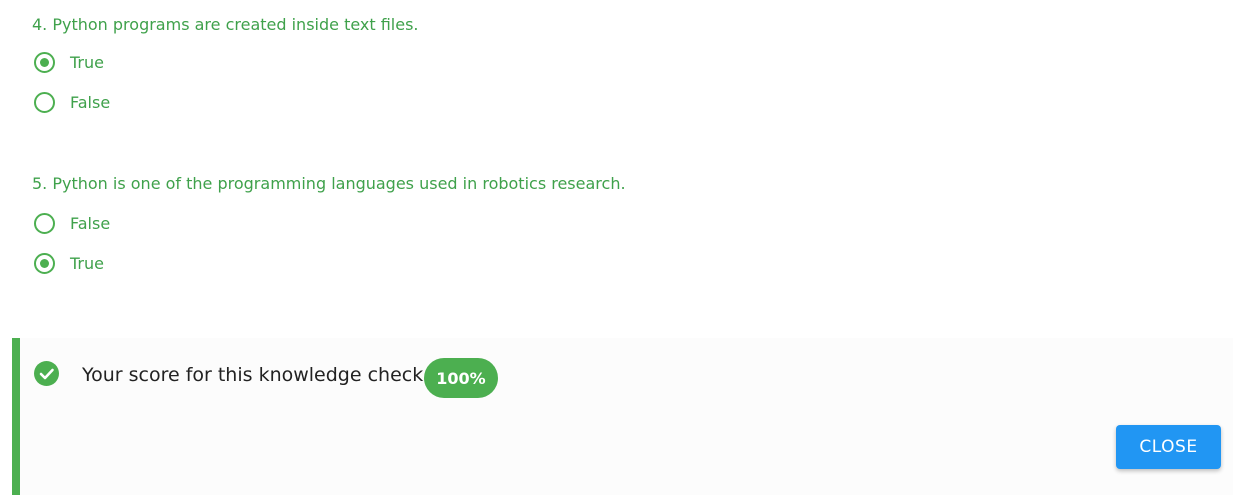  What do you see at coordinates (16, 416) in the screenshot?
I see `result-accent-bar` at bounding box center [16, 416].